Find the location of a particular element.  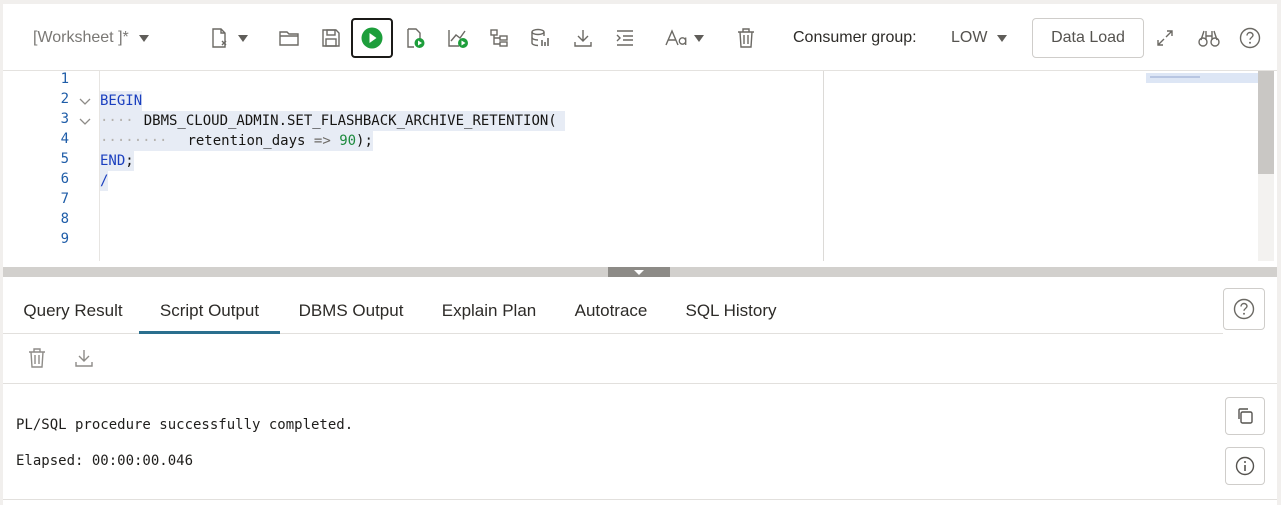

explain-plan-button is located at coordinates (458, 38).